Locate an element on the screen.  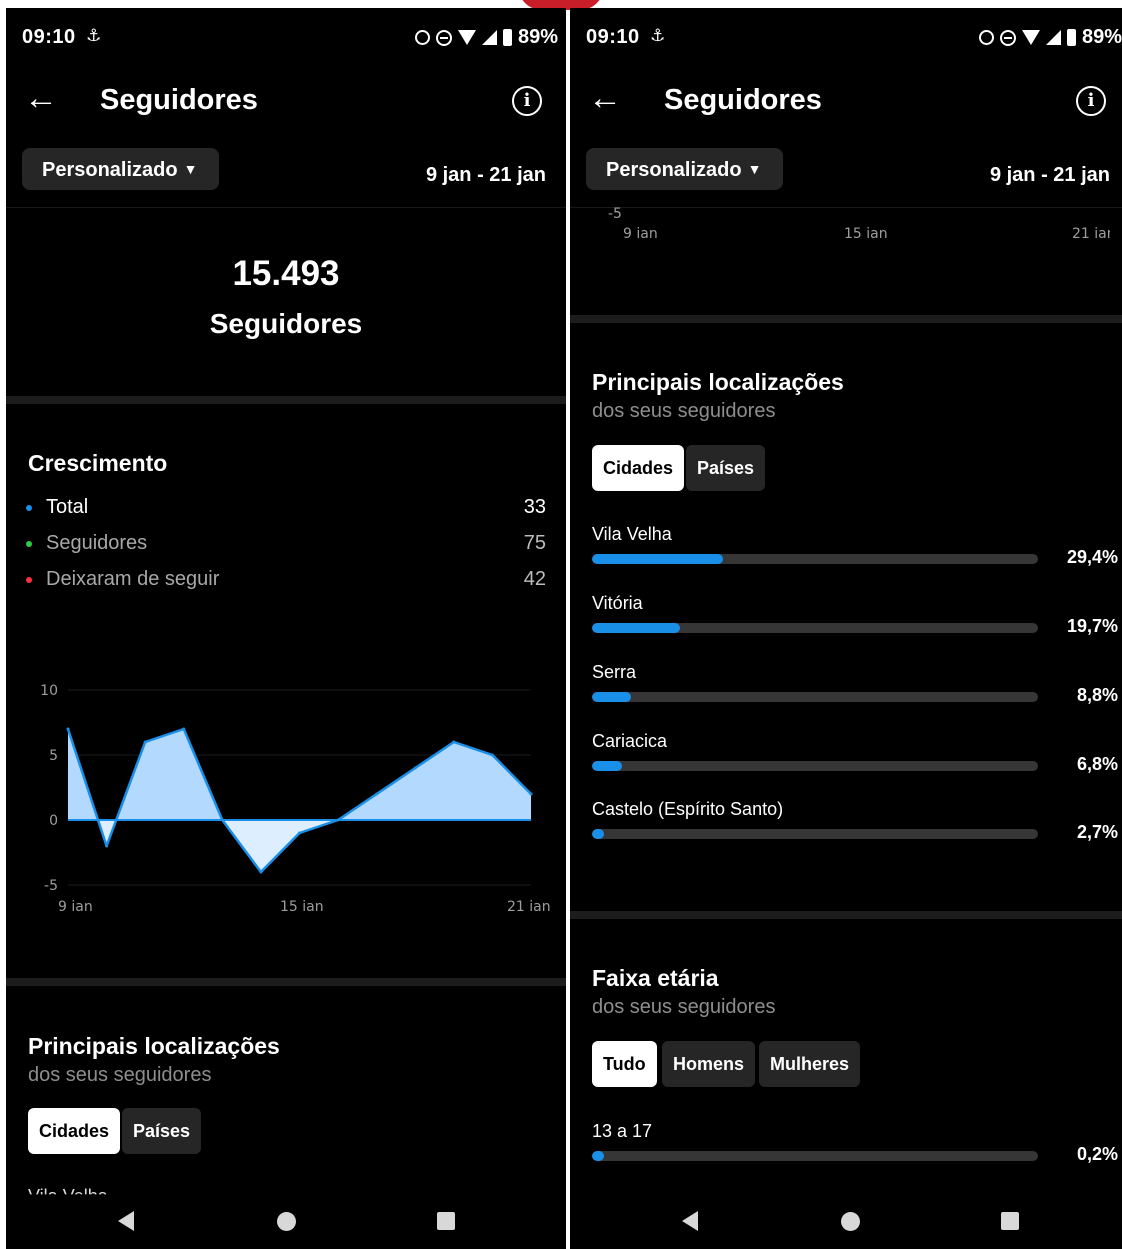
tab-all: Tudo is located at coordinates (624, 1064).